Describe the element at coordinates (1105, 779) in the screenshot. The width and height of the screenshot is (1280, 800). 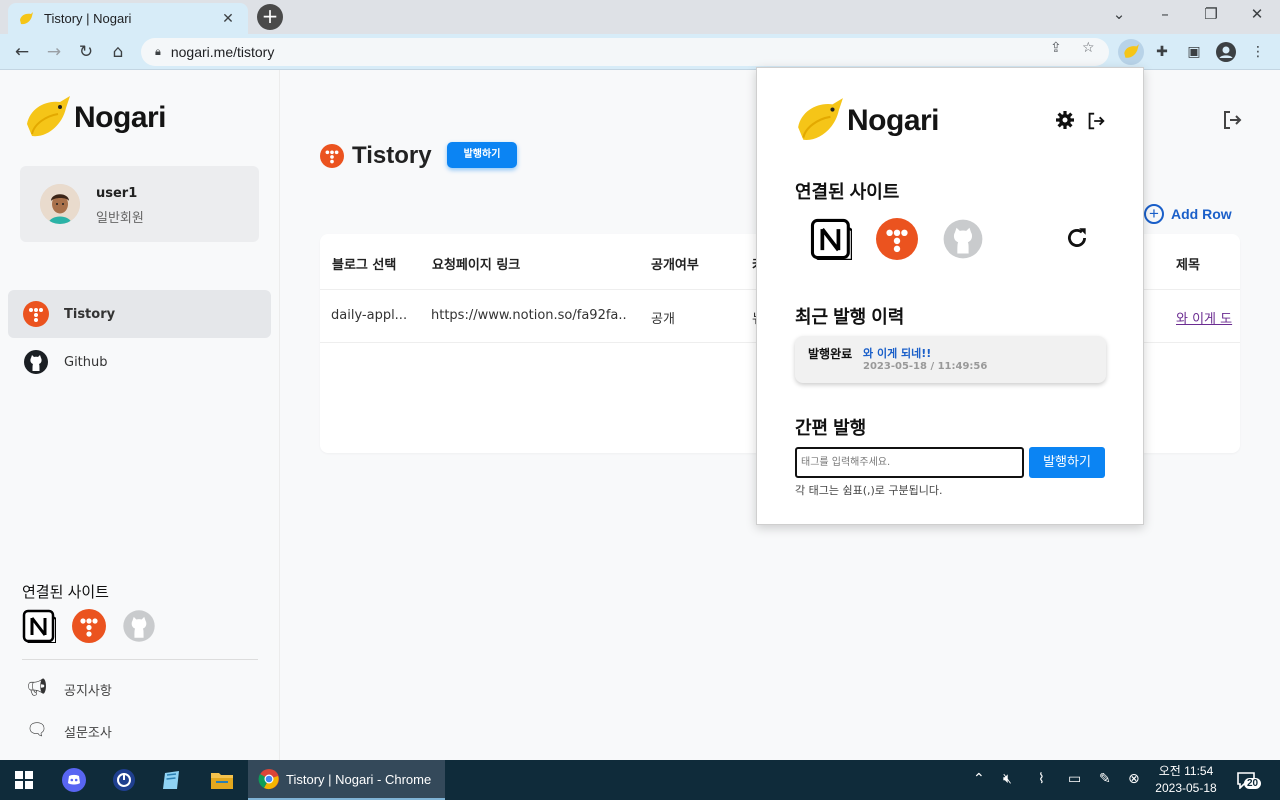
I see `pen-icon: ✎` at that location.